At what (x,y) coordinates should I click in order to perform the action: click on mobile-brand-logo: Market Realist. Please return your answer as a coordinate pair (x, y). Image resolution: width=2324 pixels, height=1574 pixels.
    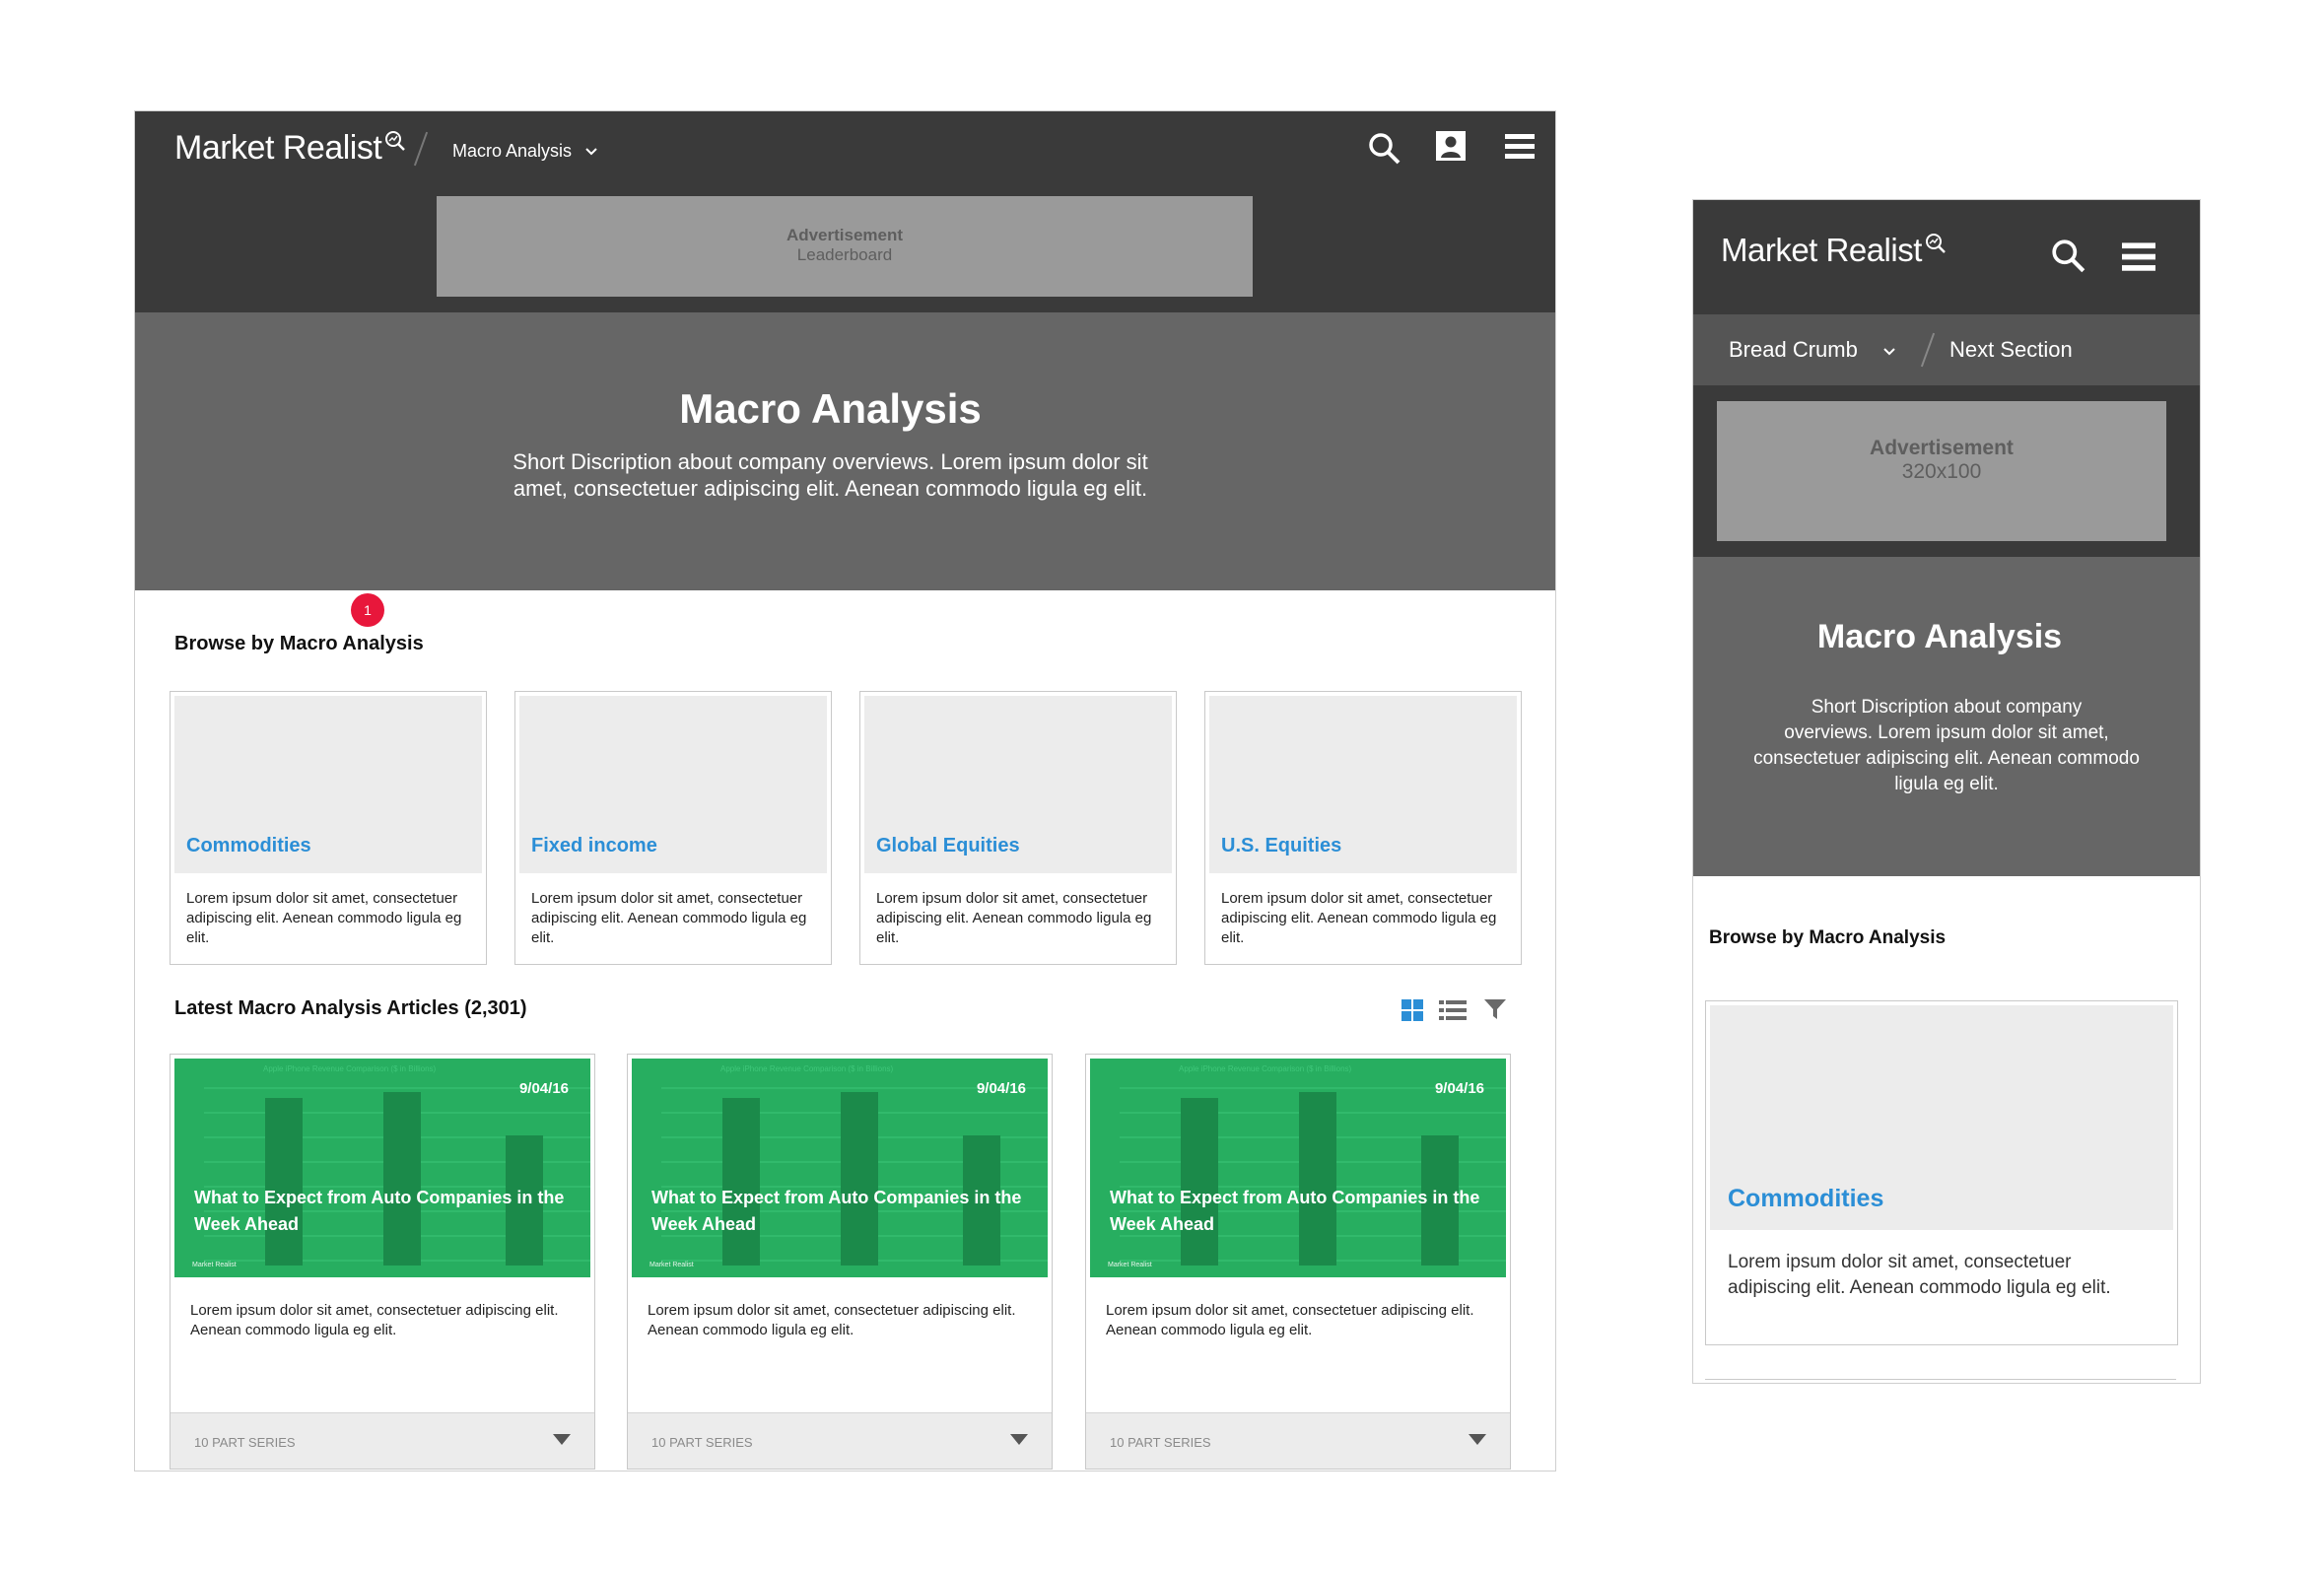
    Looking at the image, I should click on (1835, 250).